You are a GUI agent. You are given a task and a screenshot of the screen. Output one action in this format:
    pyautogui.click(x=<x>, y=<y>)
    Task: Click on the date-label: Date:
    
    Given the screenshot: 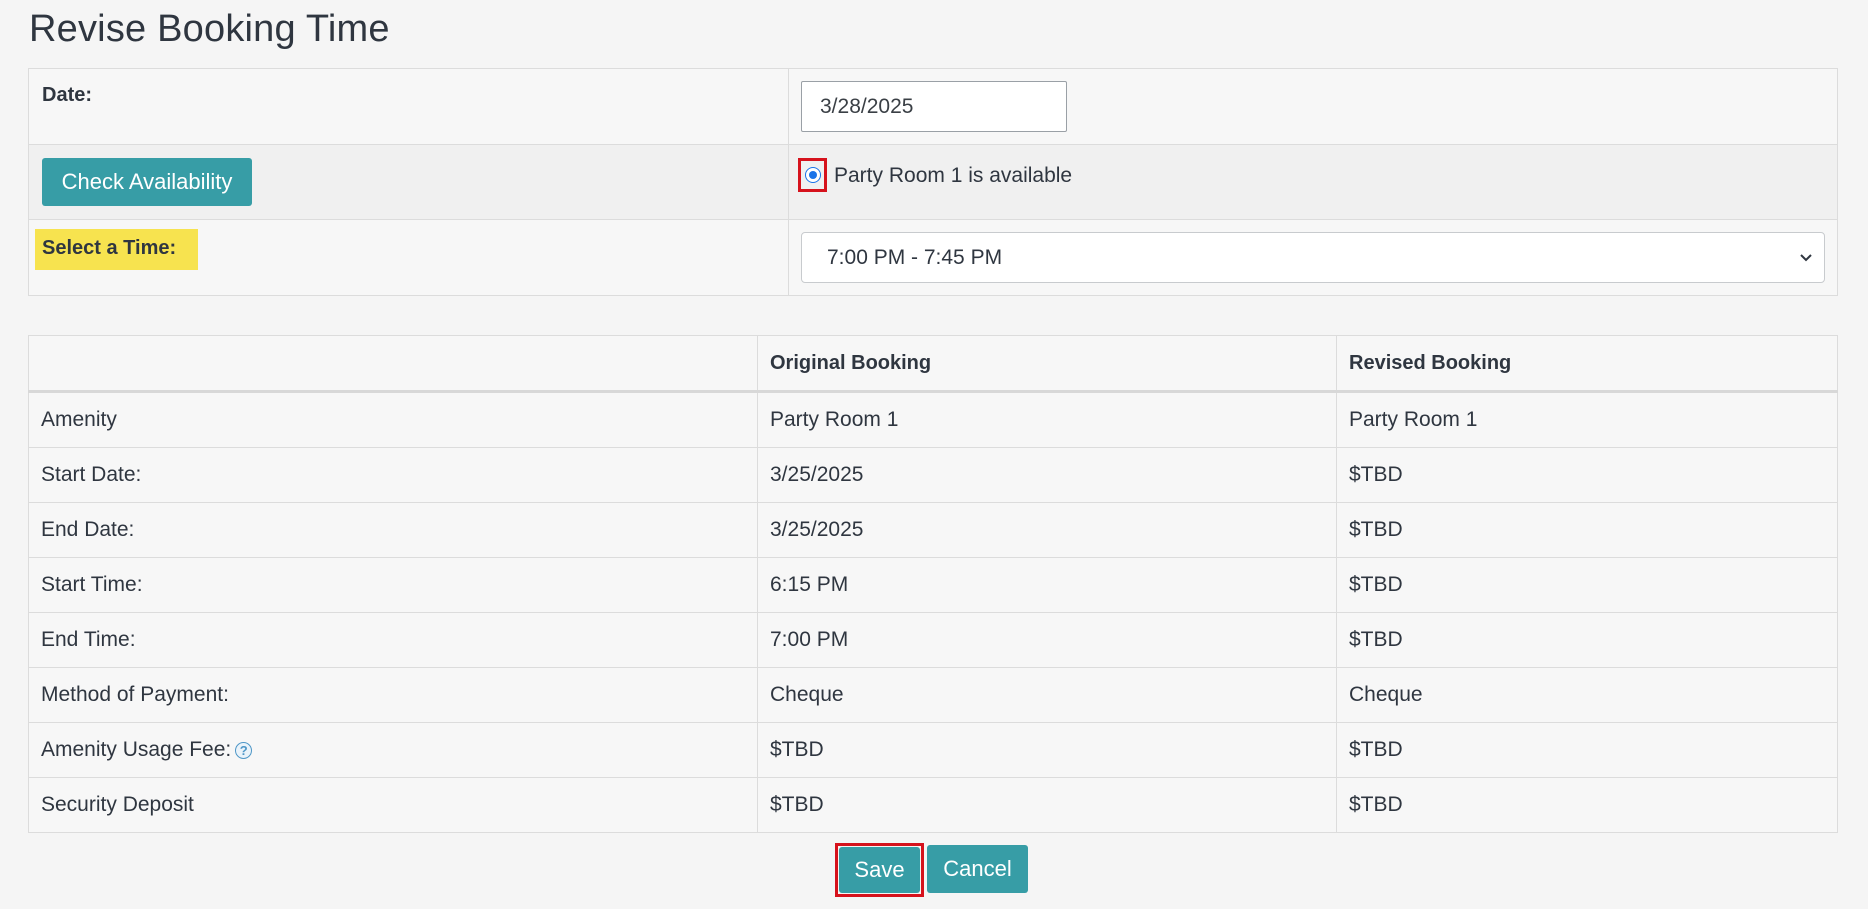 What is the action you would take?
    pyautogui.click(x=67, y=95)
    